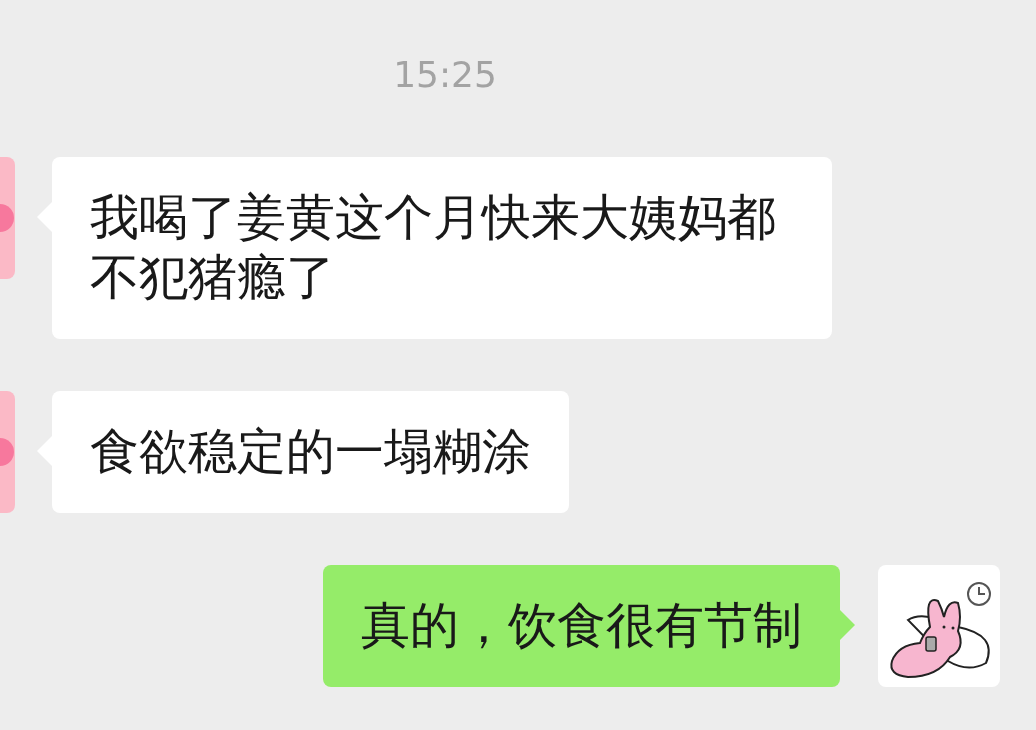  What do you see at coordinates (310, 452) in the screenshot?
I see `message-bubble: 食欲稳定的一塌糊涂` at bounding box center [310, 452].